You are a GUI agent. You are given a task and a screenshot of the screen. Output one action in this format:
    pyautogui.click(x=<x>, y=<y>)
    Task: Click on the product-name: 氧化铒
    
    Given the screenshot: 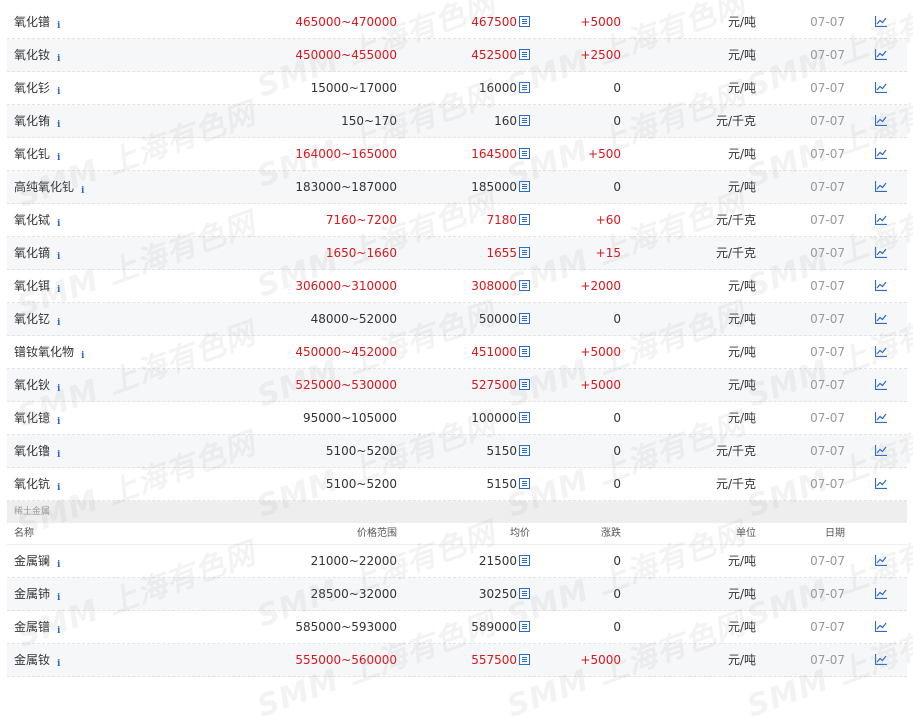 What is the action you would take?
    pyautogui.click(x=32, y=286)
    